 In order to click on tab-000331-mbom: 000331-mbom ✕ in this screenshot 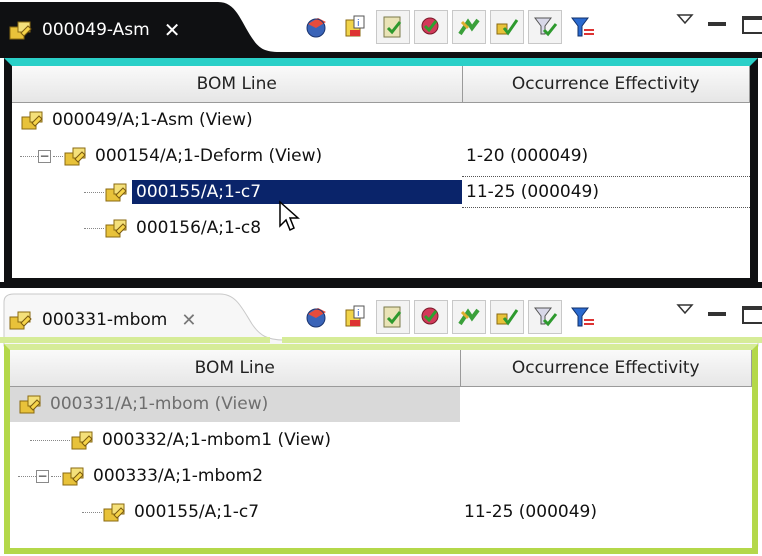, I will do `click(102, 320)`.